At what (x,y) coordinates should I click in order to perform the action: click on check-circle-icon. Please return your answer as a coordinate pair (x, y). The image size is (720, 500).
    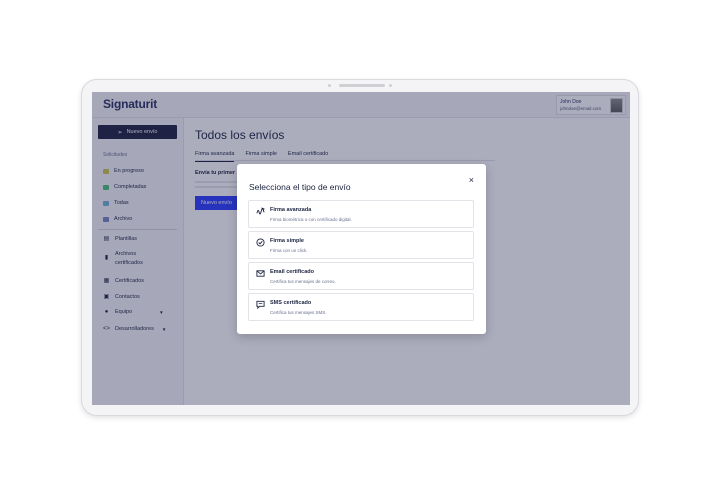
    Looking at the image, I should click on (260, 242).